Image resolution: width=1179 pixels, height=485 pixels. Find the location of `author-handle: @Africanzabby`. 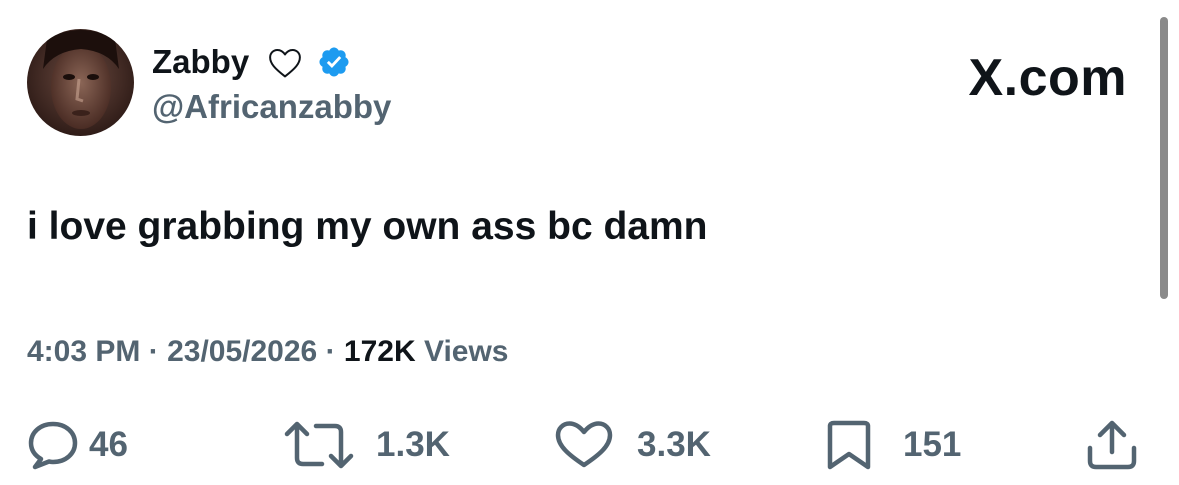

author-handle: @Africanzabby is located at coordinates (271, 107).